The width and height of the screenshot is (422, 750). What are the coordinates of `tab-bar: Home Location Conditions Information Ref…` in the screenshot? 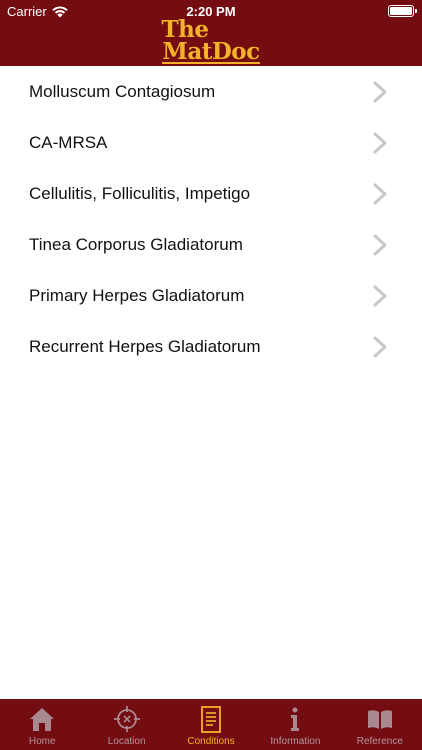 It's located at (211, 724).